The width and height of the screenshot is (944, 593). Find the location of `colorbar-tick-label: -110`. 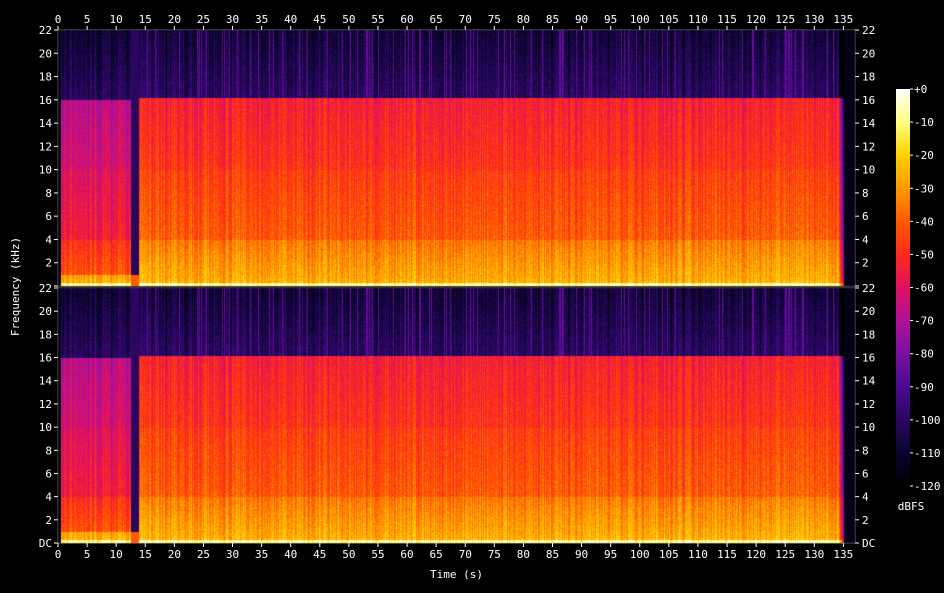

colorbar-tick-label: -110 is located at coordinates (927, 453).